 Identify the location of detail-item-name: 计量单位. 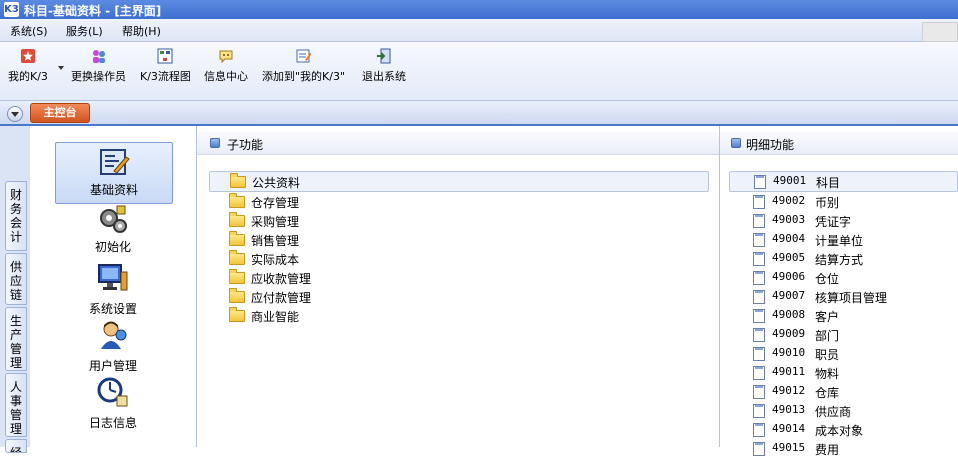
(839, 241).